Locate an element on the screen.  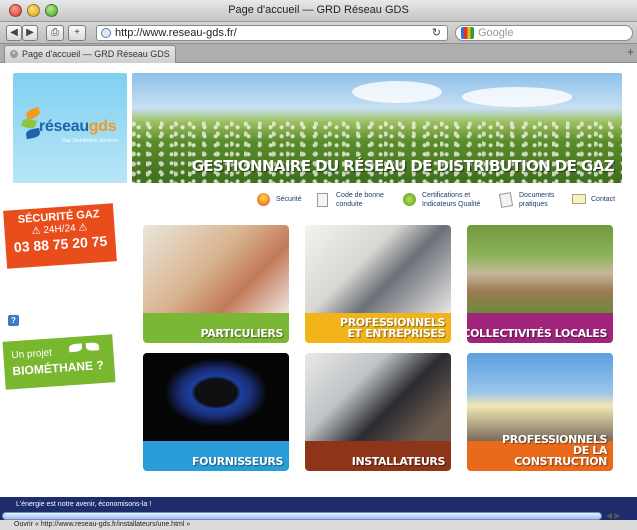
logo-reseau: réseau is located at coordinates (64, 126).